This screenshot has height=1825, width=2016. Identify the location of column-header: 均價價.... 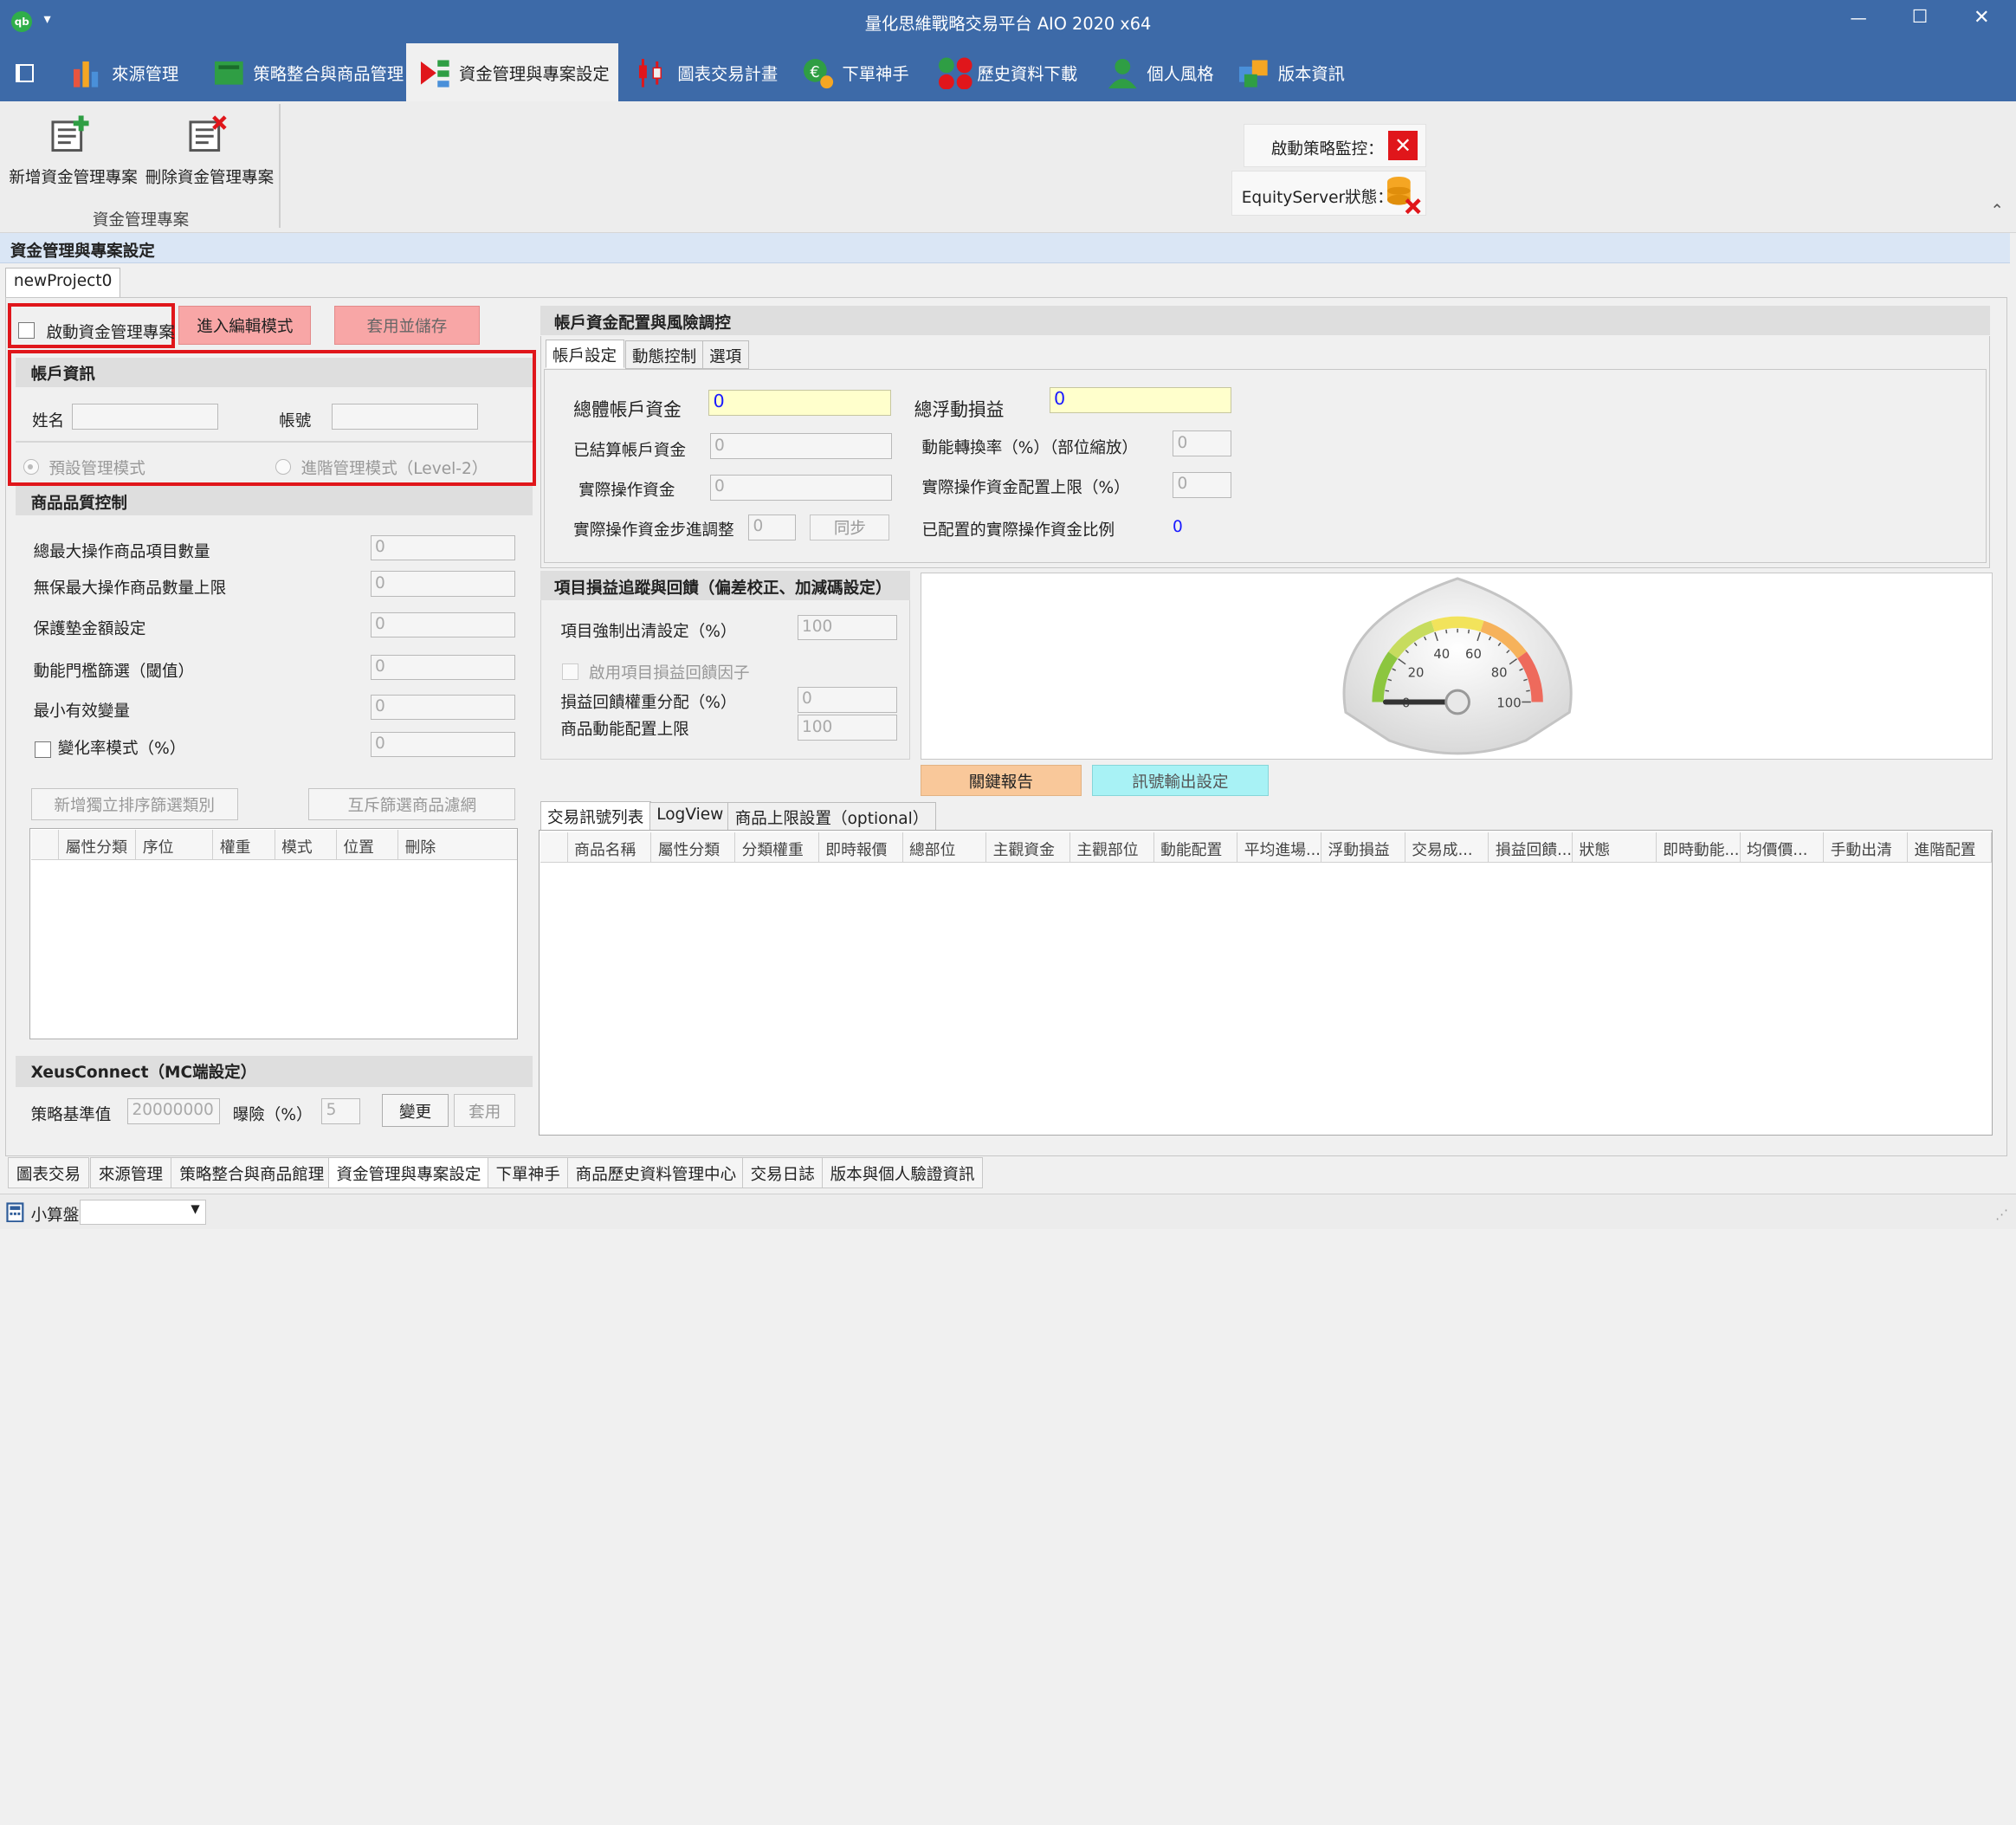
(1783, 847).